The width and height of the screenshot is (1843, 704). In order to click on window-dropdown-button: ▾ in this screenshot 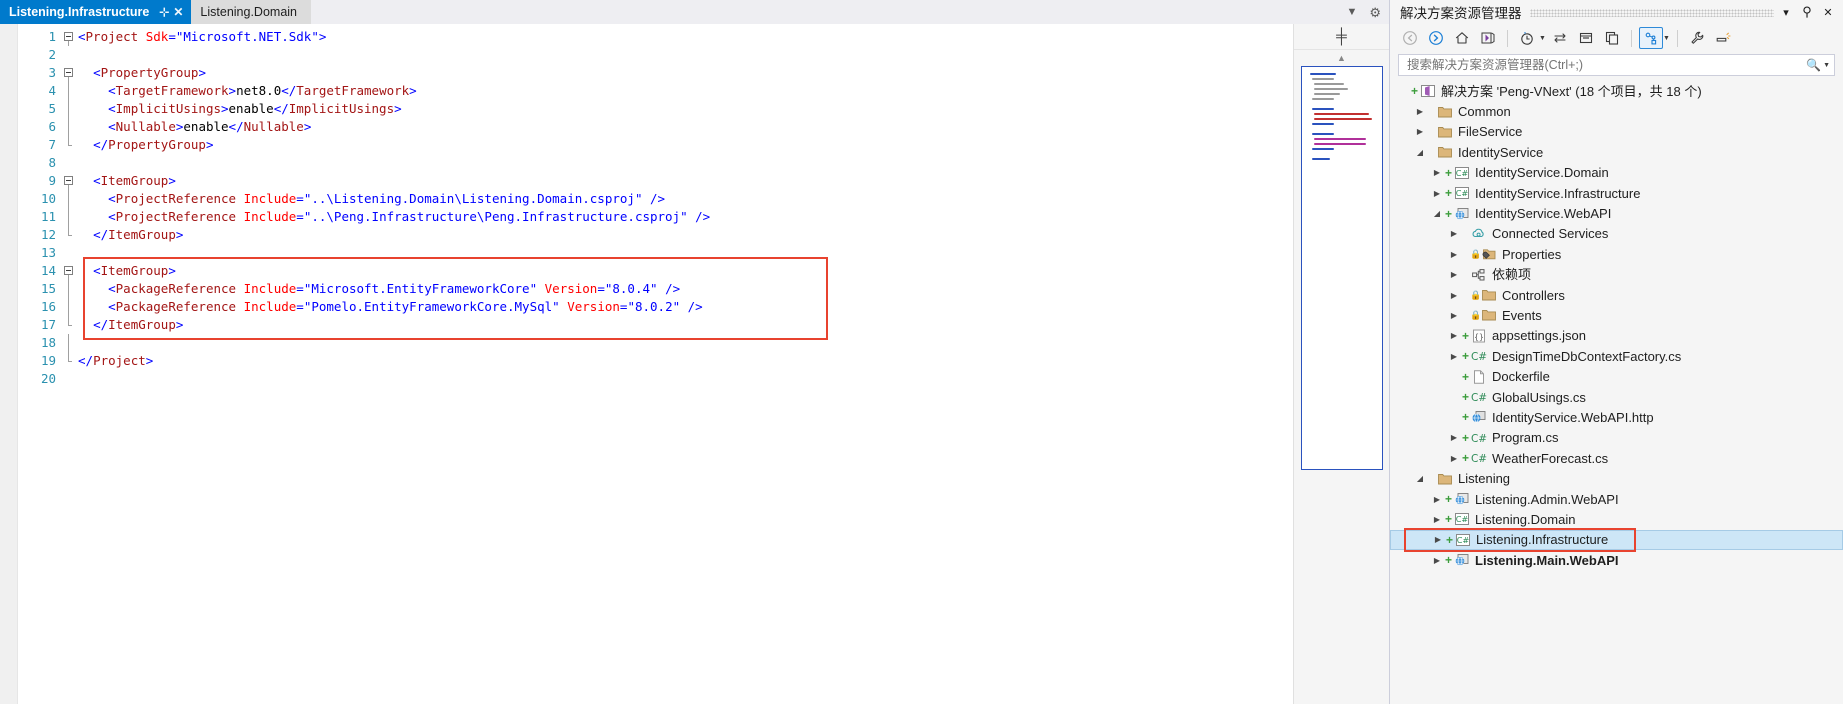, I will do `click(1786, 12)`.